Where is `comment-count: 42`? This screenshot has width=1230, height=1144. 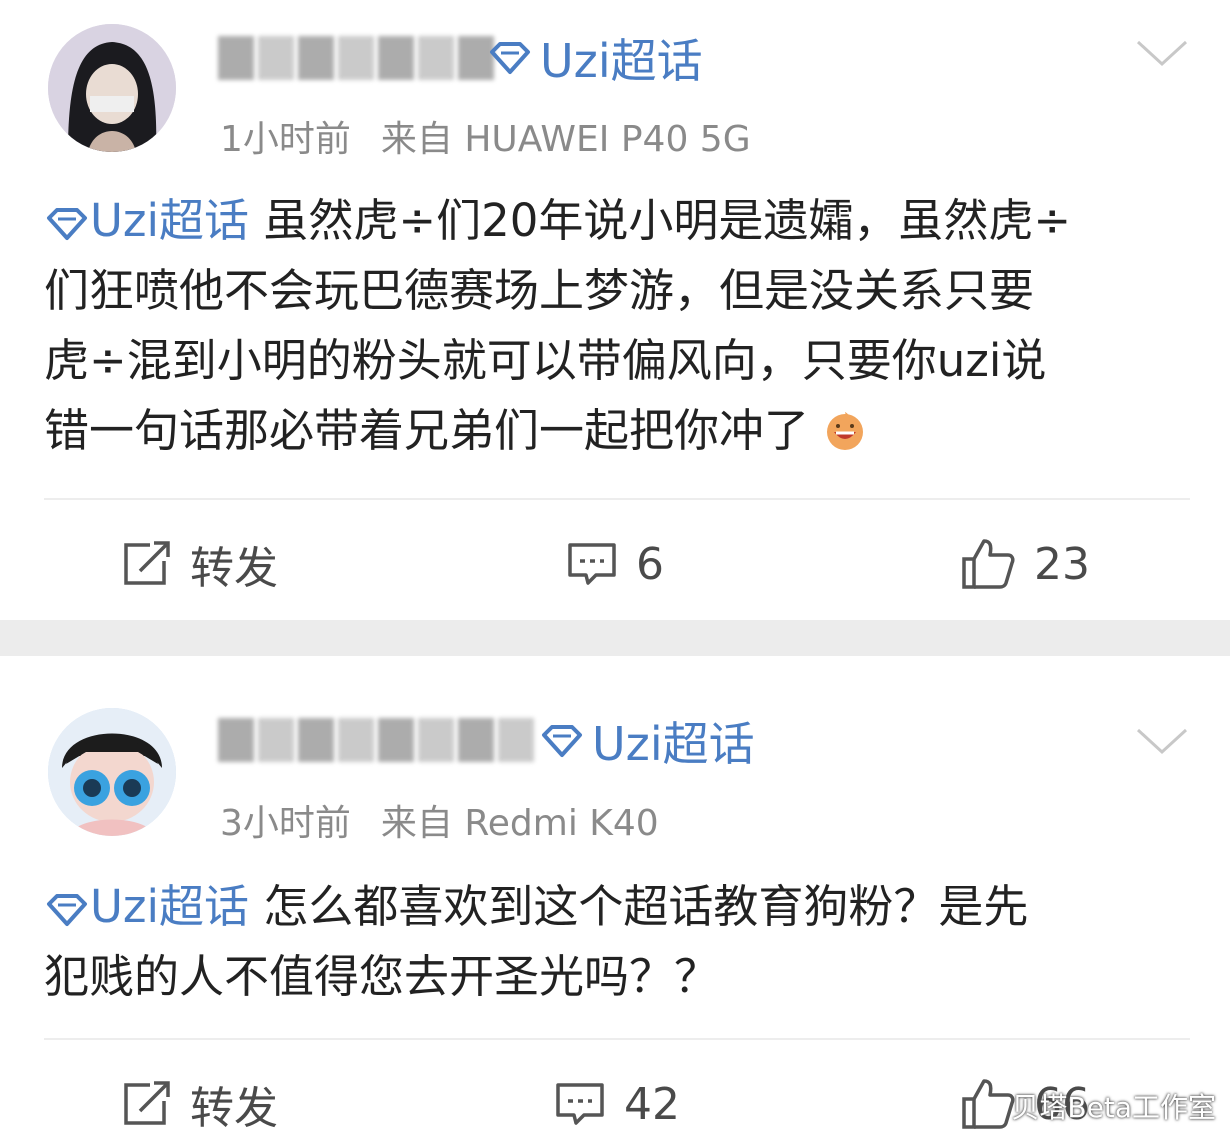 comment-count: 42 is located at coordinates (652, 1104).